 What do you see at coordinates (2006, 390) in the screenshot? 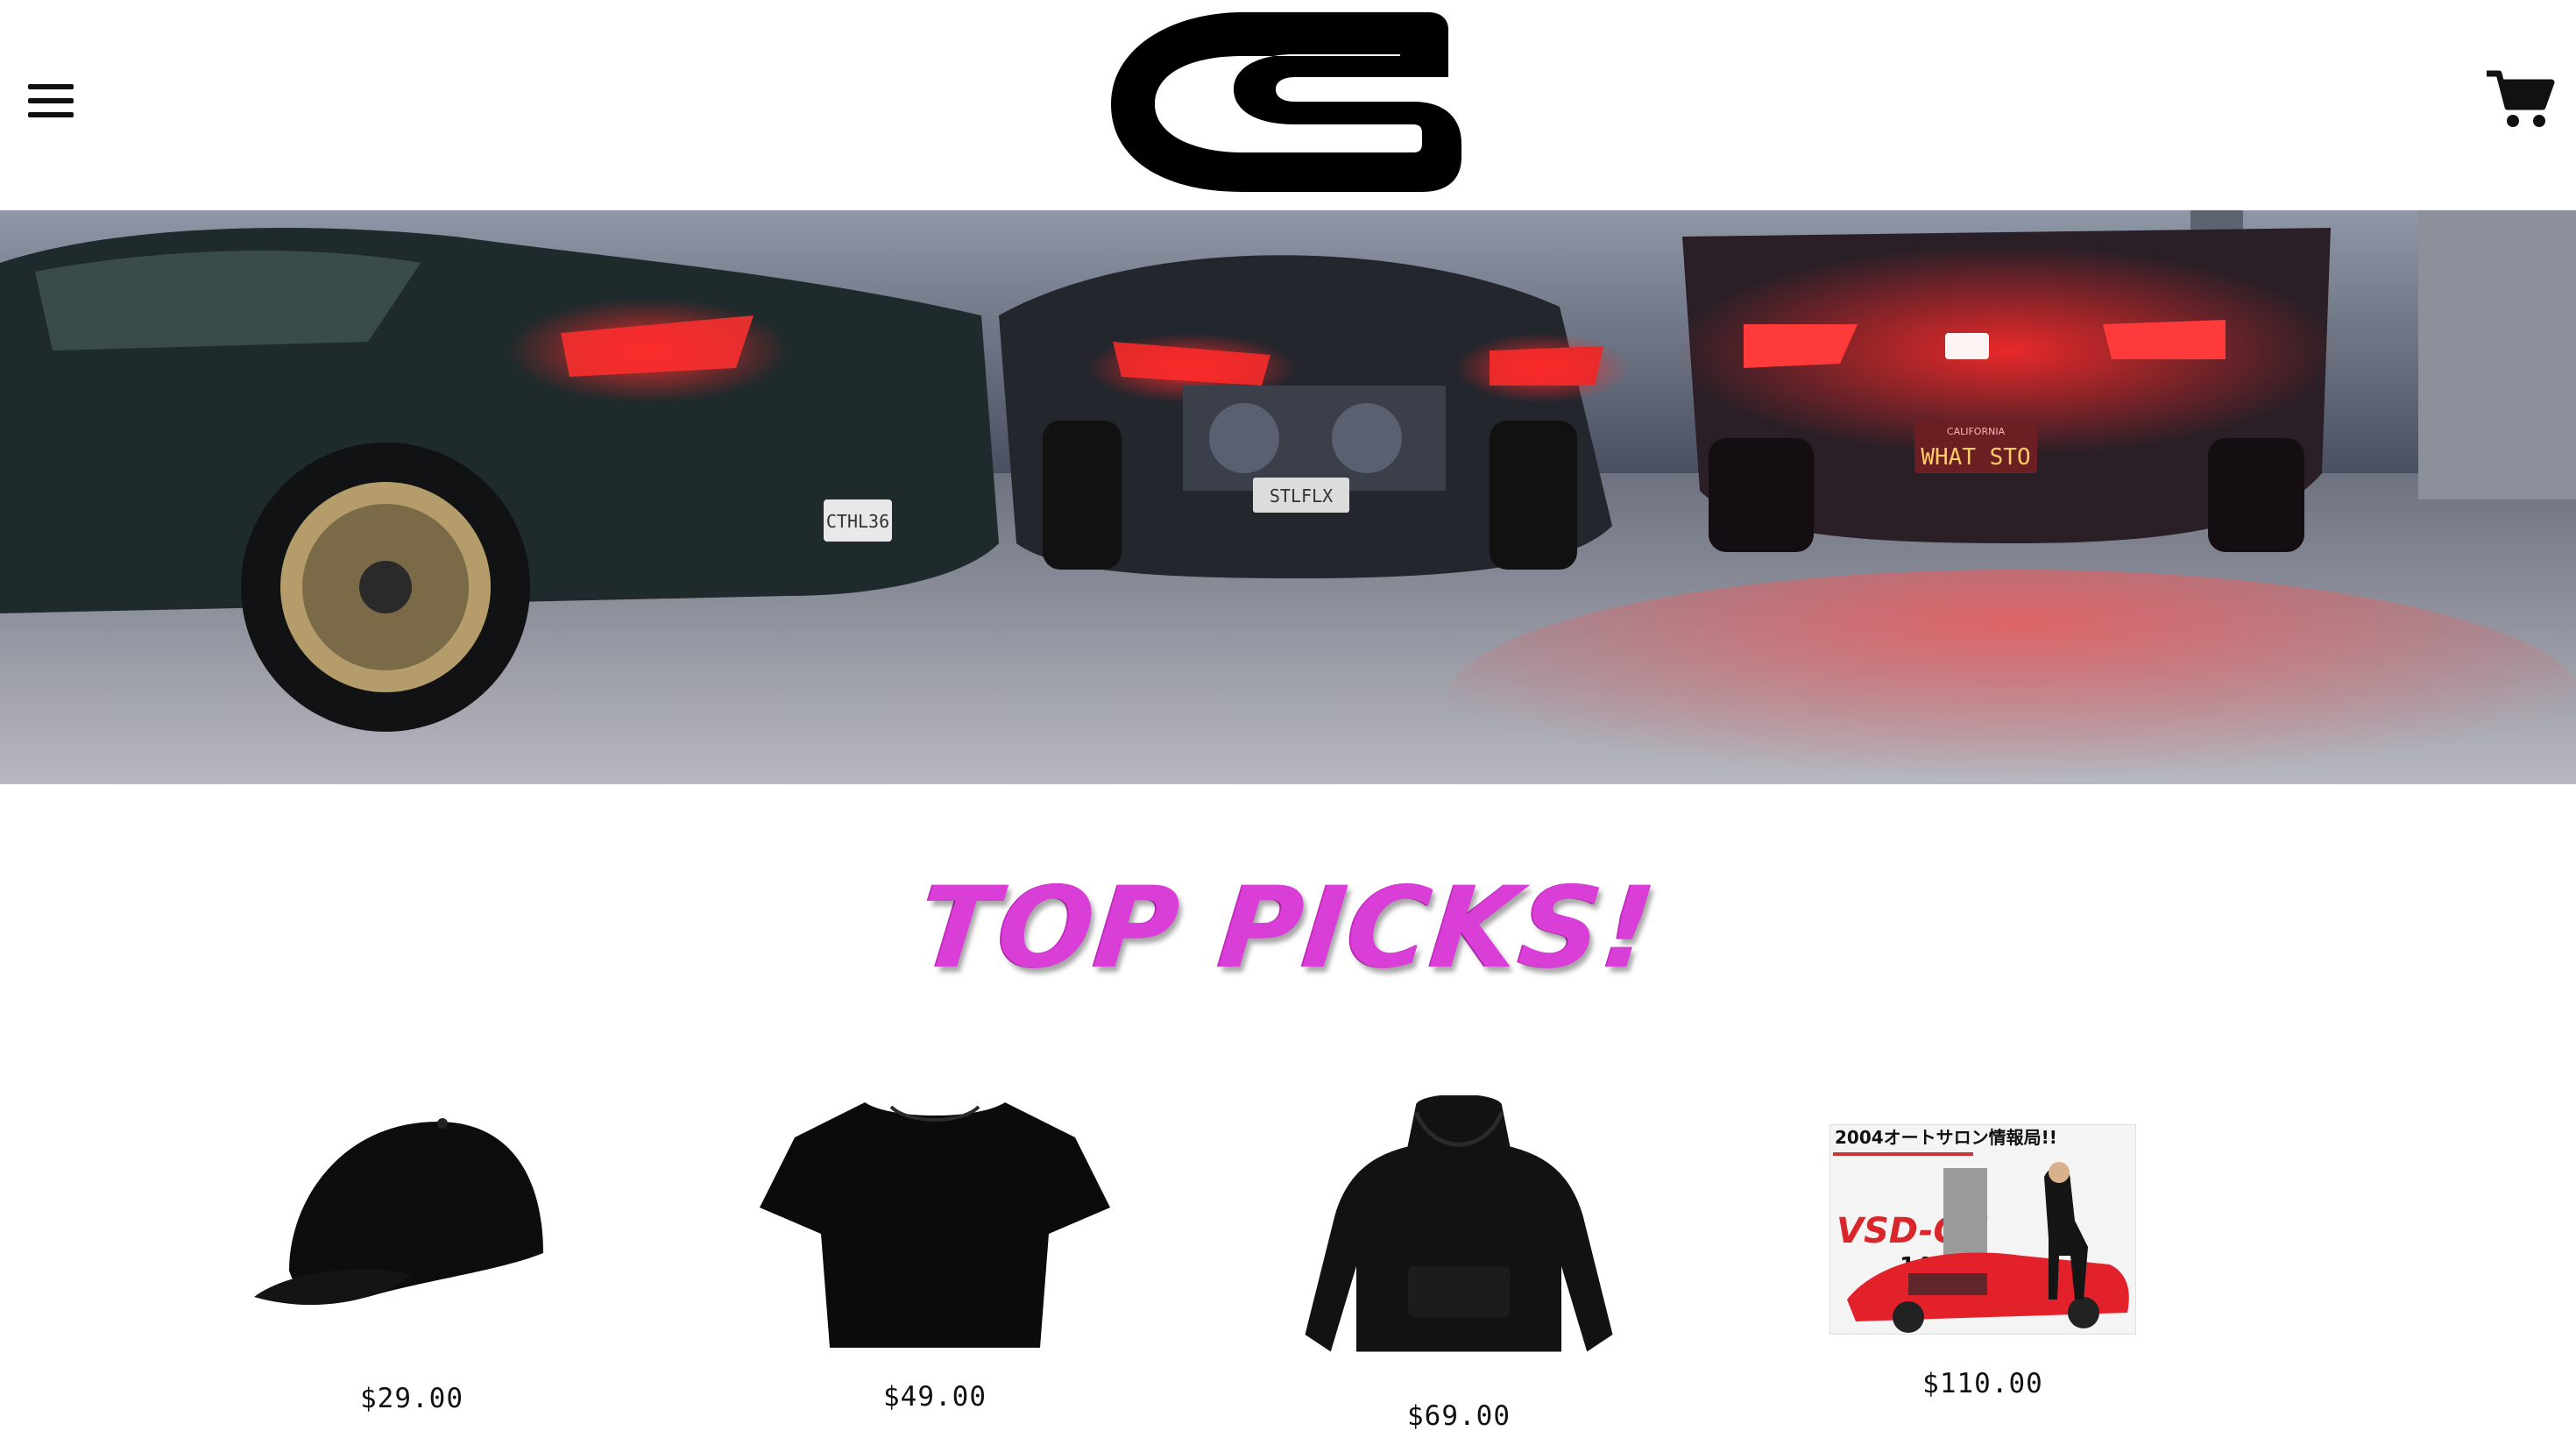
I see `hero-car-right: CALIFORNIA WHAT STO` at bounding box center [2006, 390].